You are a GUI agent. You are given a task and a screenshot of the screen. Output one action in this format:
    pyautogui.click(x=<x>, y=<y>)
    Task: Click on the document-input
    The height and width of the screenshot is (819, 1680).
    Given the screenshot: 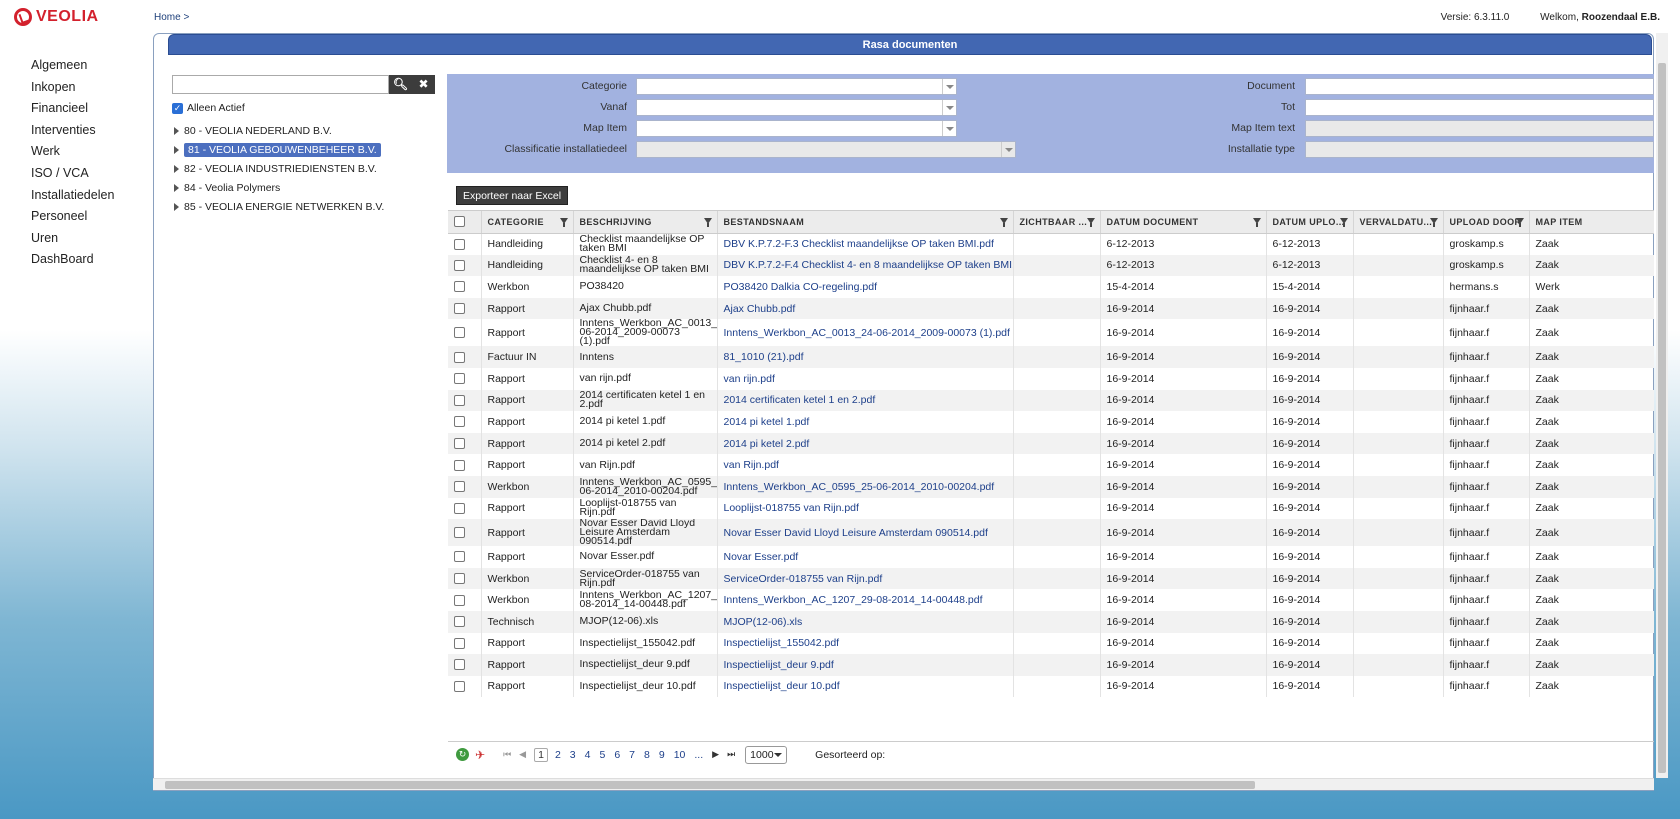 What is the action you would take?
    pyautogui.click(x=1479, y=86)
    